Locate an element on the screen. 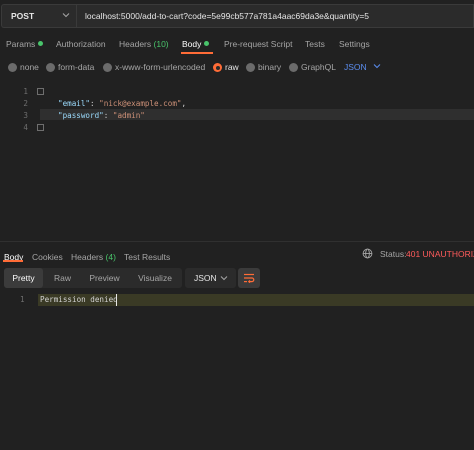 Image resolution: width=474 pixels, height=450 pixels. line-number: 4 is located at coordinates (25, 127).